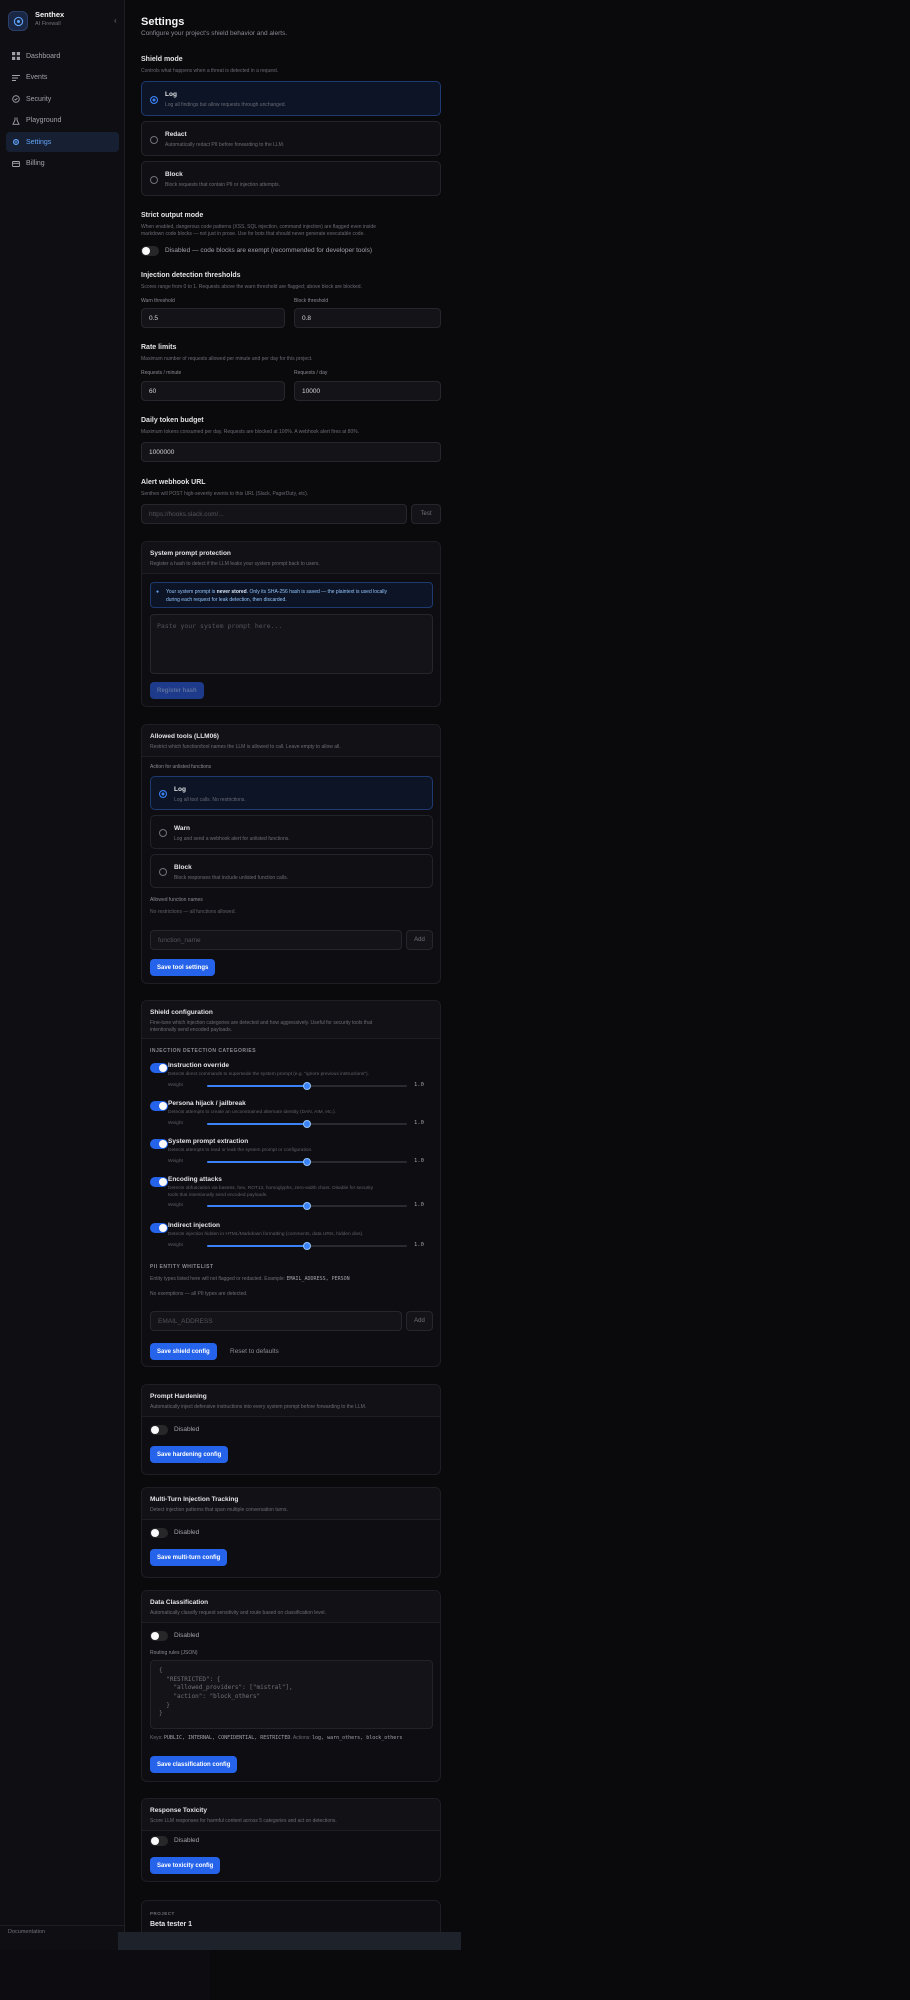  Describe the element at coordinates (183, 967) in the screenshot. I see `save-tool-settings-button: Save tool settings` at that location.